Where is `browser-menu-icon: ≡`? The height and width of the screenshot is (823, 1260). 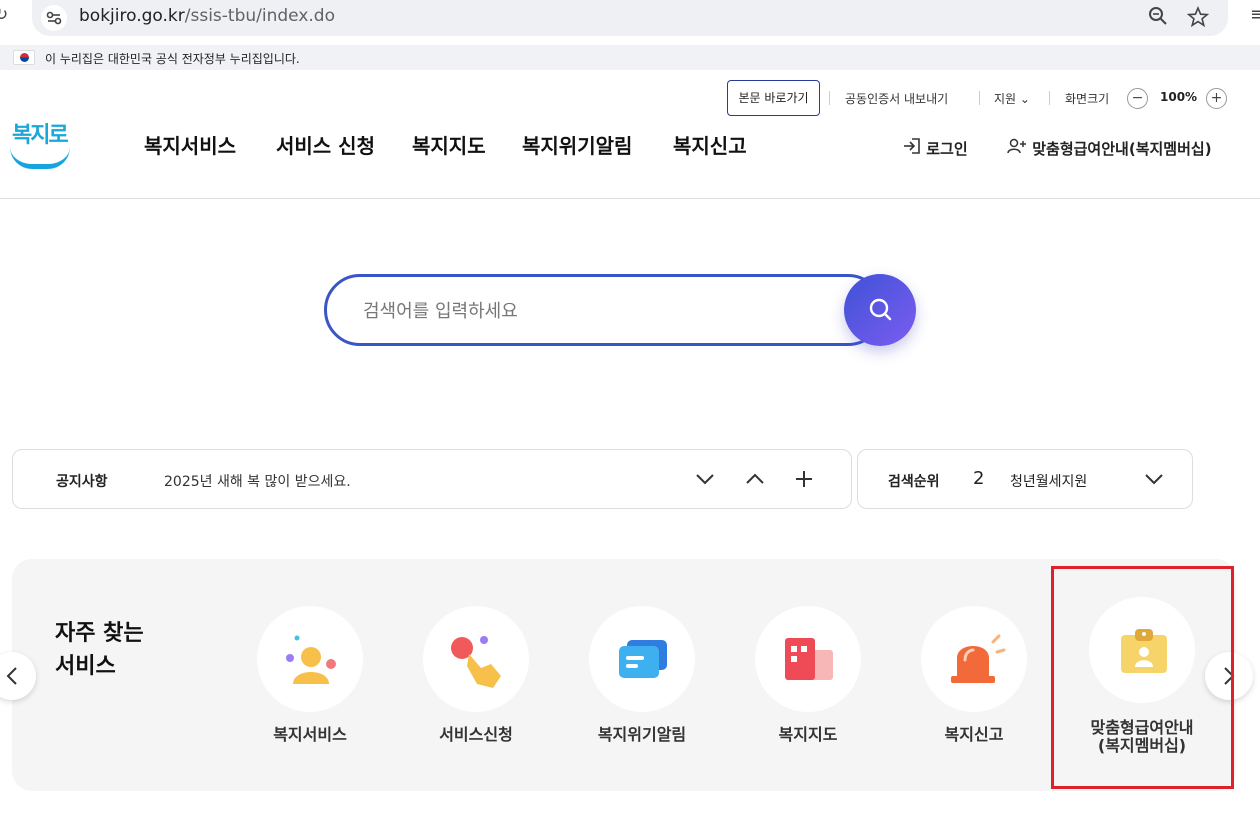
browser-menu-icon: ≡ is located at coordinates (1255, 14).